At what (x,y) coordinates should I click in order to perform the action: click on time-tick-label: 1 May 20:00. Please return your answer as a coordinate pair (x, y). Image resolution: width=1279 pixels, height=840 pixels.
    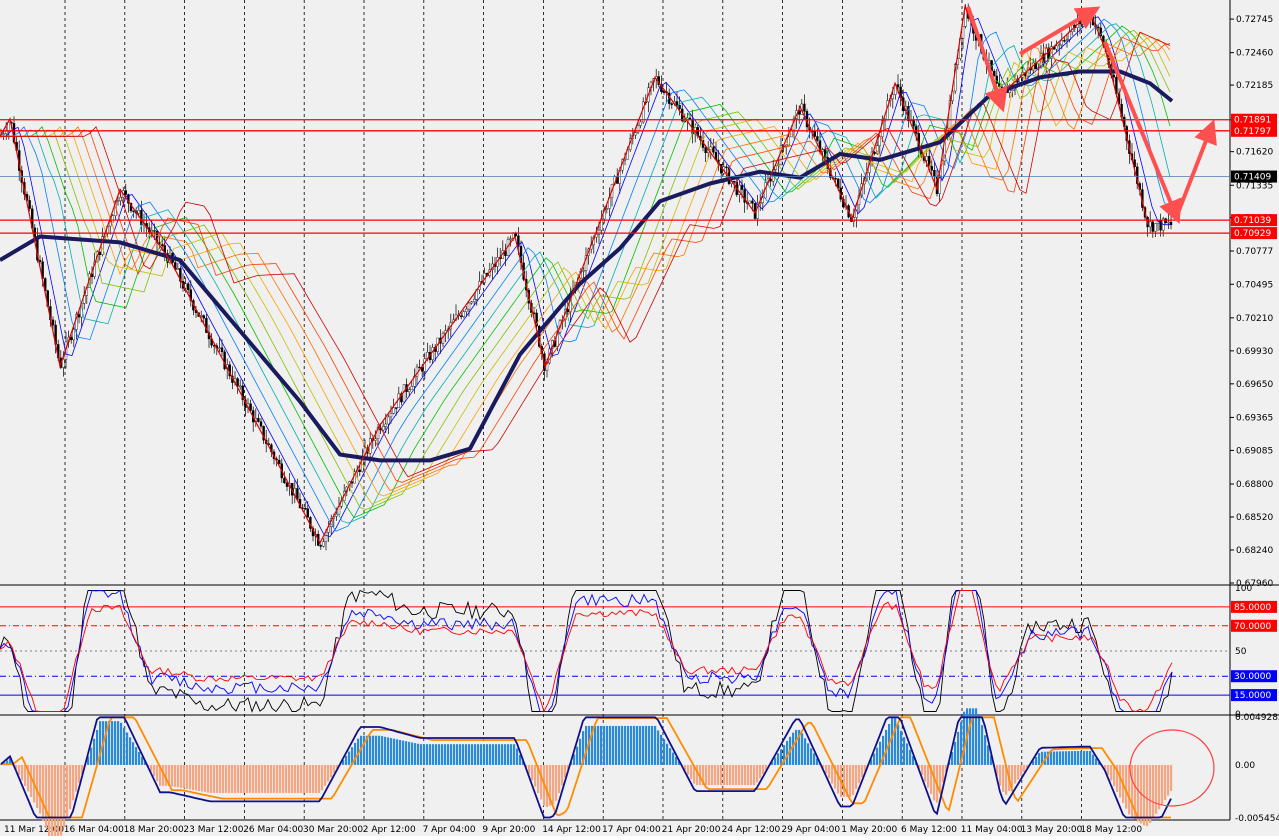
    Looking at the image, I should click on (869, 830).